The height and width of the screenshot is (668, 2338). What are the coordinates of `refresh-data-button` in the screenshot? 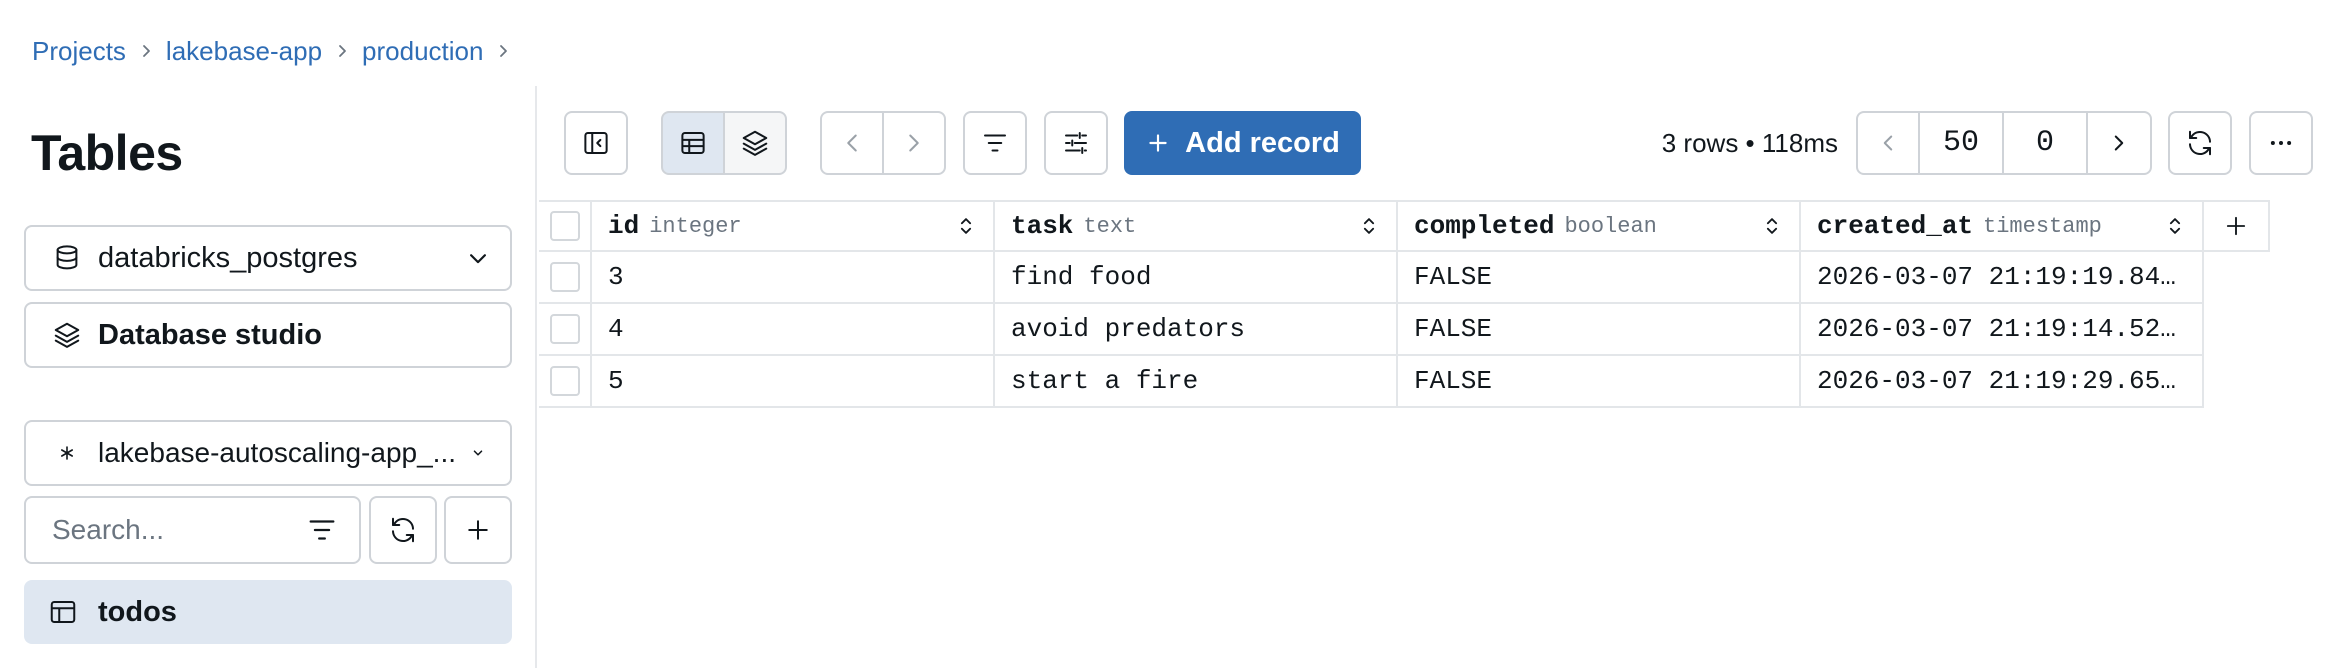 It's located at (2200, 143).